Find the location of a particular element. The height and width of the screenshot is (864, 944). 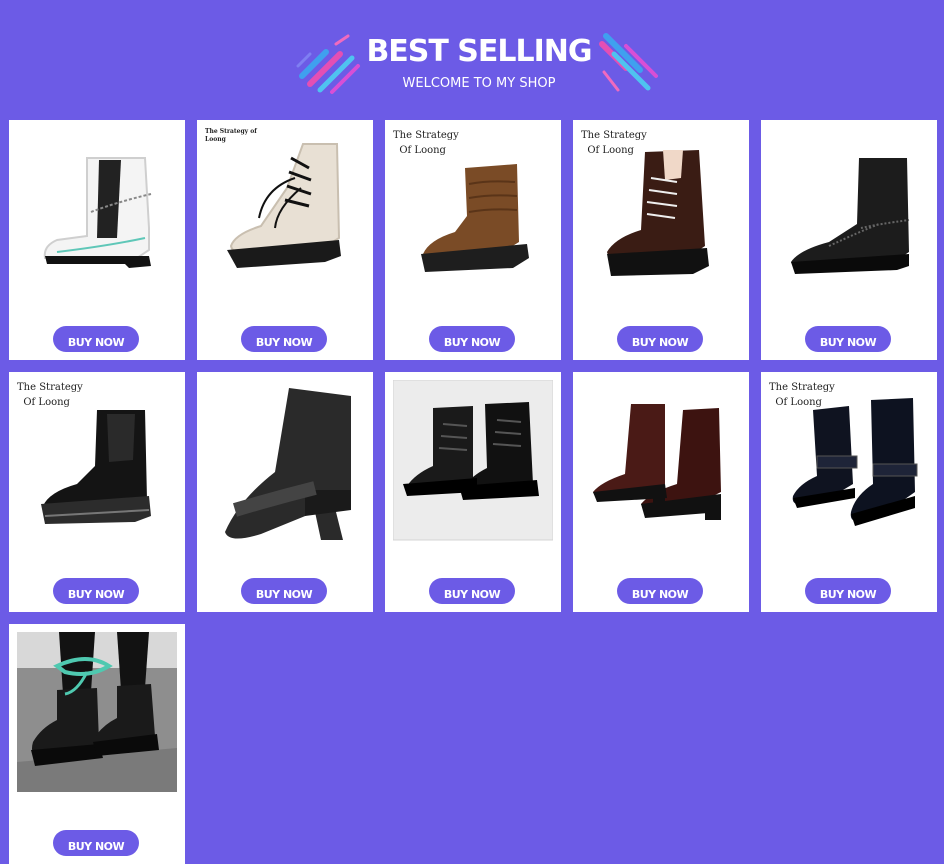

watermark-text: The Strategy of Loong is located at coordinates (231, 135).